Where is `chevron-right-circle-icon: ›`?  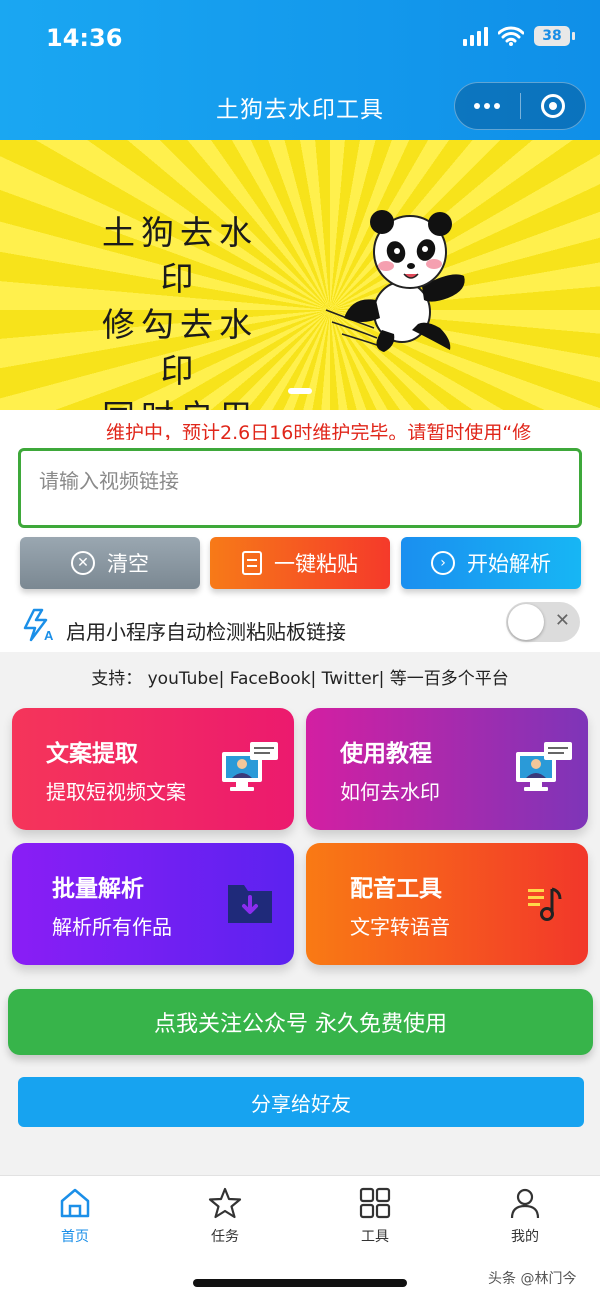 chevron-right-circle-icon: › is located at coordinates (443, 563).